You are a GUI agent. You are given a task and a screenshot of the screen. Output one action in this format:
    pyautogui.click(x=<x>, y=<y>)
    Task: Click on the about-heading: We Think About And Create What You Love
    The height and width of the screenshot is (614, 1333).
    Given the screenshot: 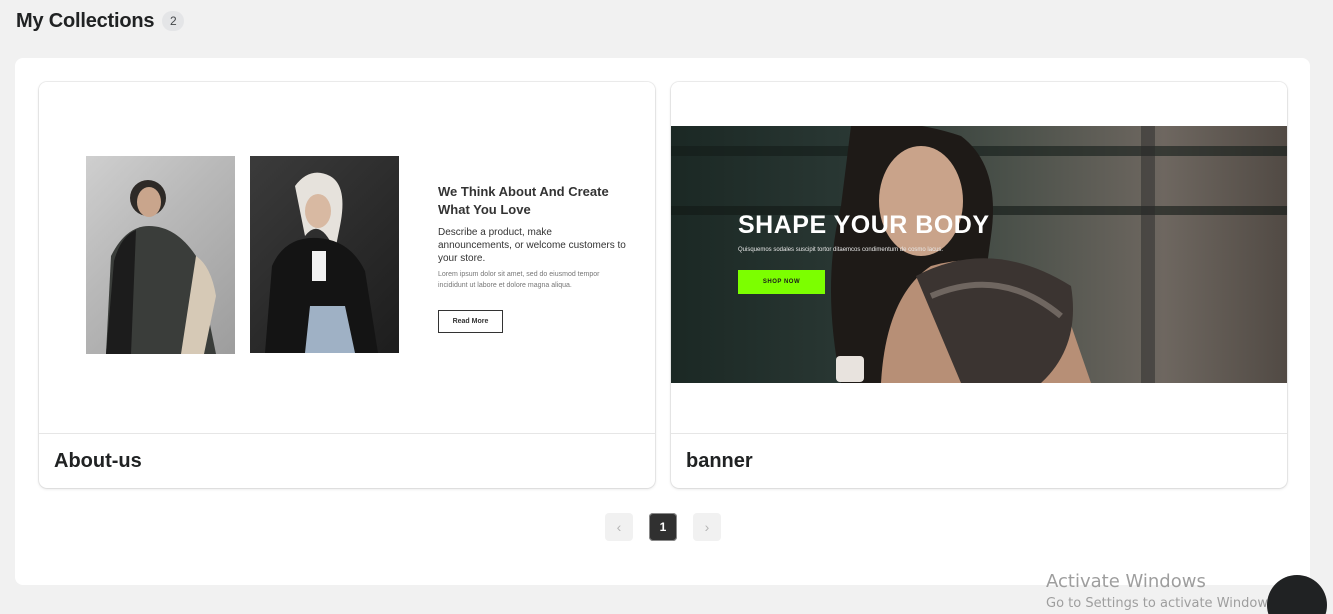 What is the action you would take?
    pyautogui.click(x=523, y=200)
    